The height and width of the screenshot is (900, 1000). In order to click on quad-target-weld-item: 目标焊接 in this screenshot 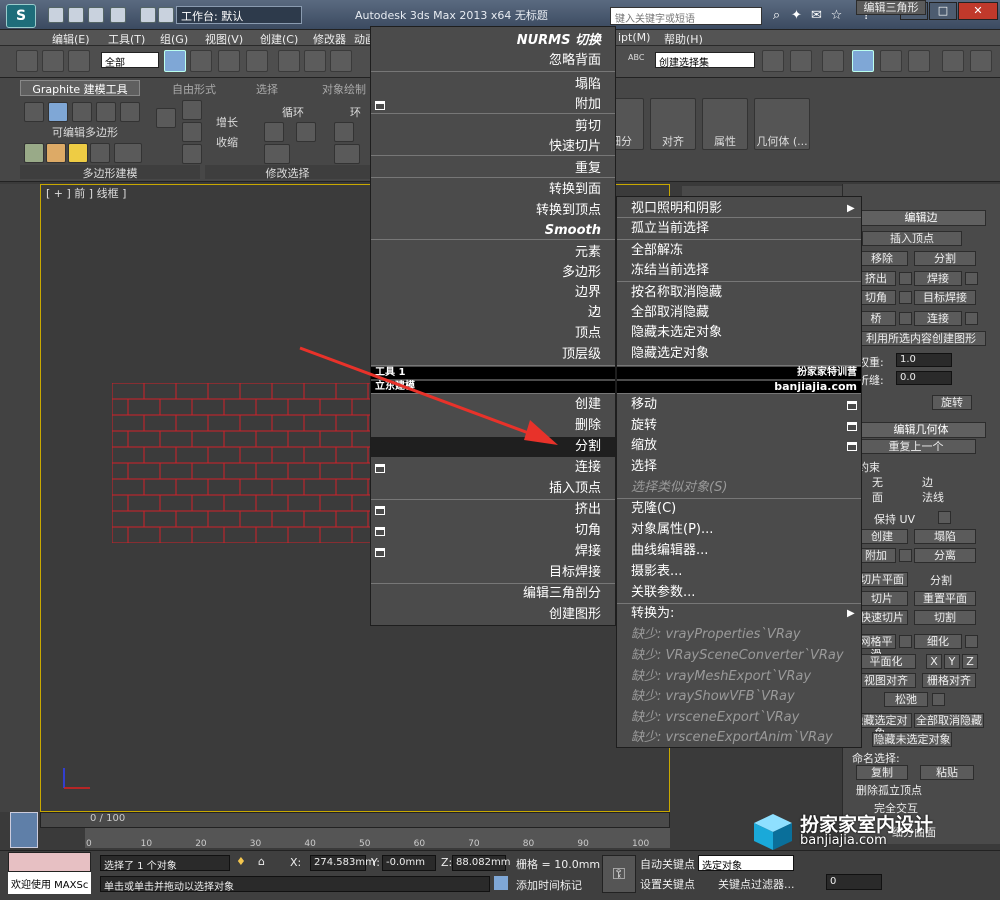, I will do `click(493, 573)`.